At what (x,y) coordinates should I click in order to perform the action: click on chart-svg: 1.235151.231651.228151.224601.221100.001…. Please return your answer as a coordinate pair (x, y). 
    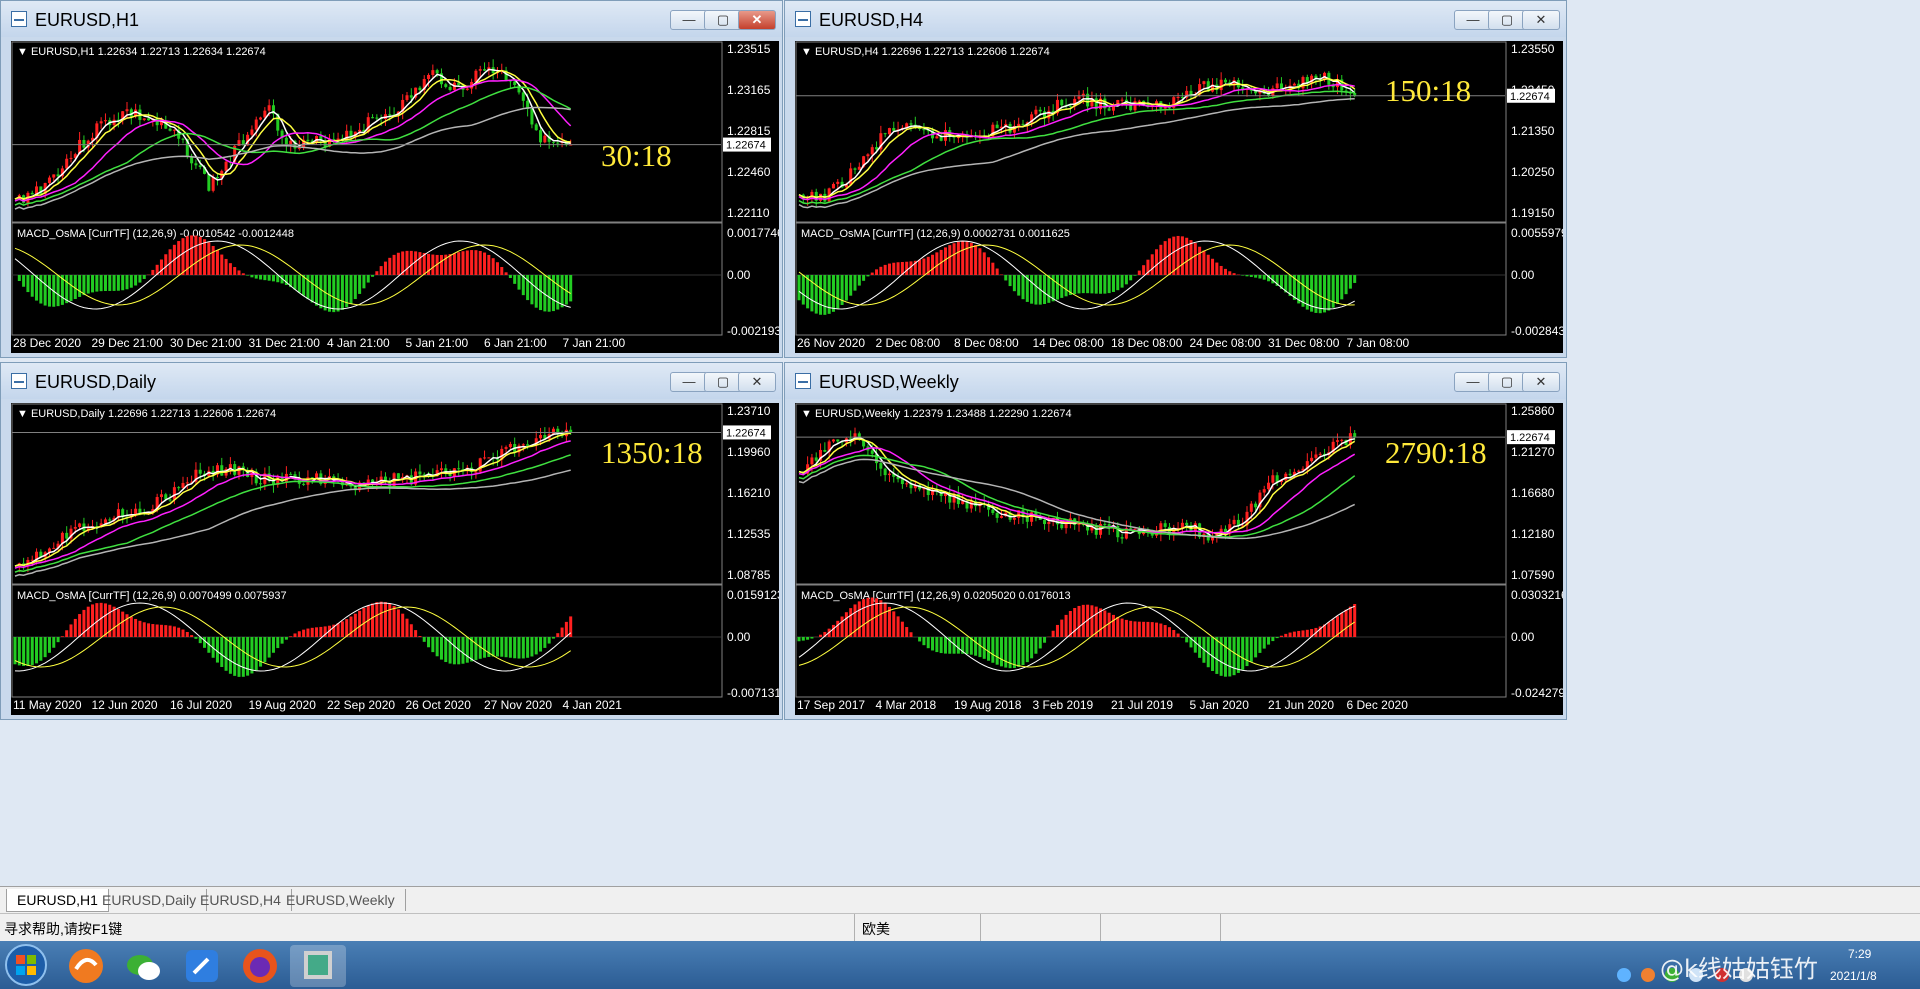
    Looking at the image, I should click on (395, 197).